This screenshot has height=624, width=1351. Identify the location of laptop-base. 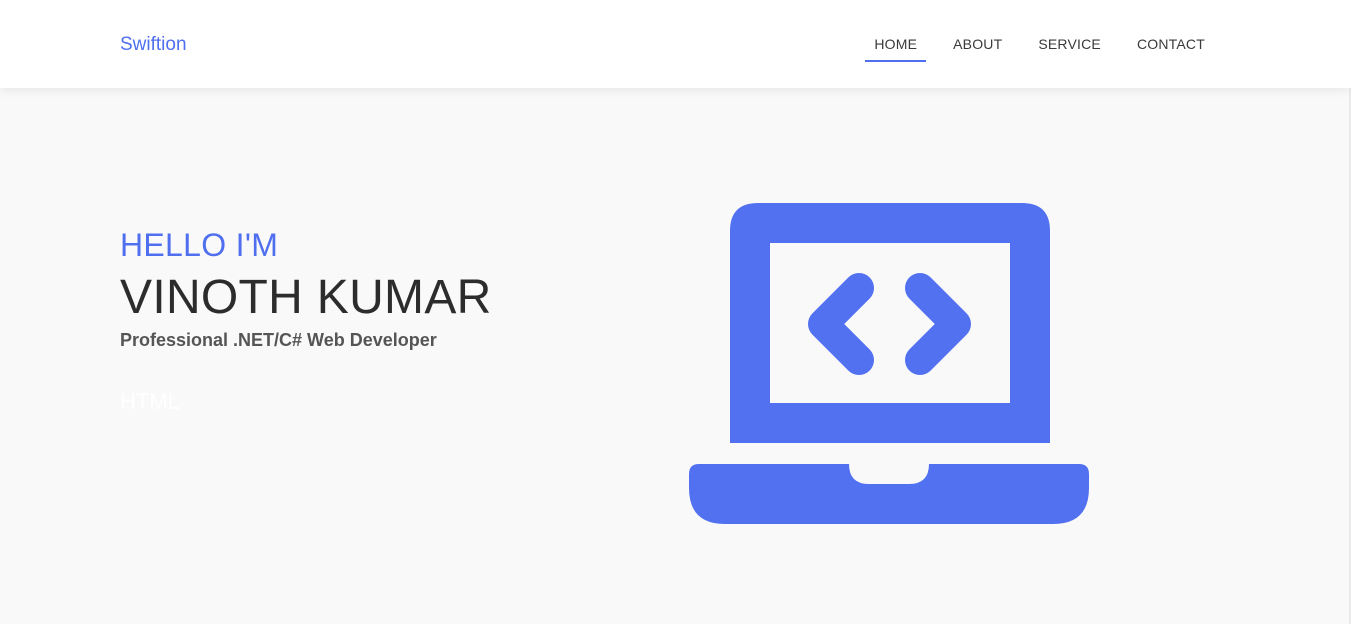
(889, 494).